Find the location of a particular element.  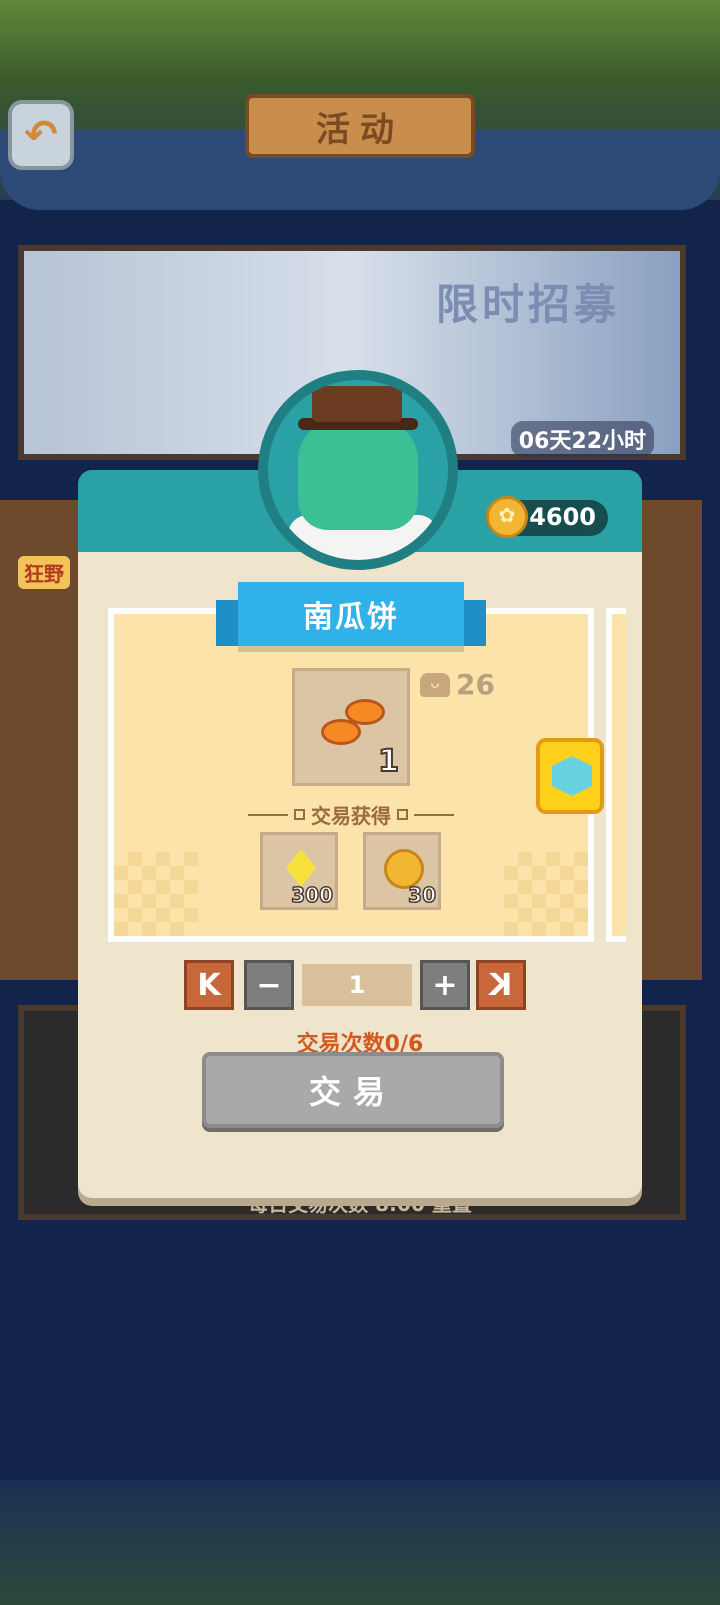

page-title-plank: 活动 is located at coordinates (360, 126).